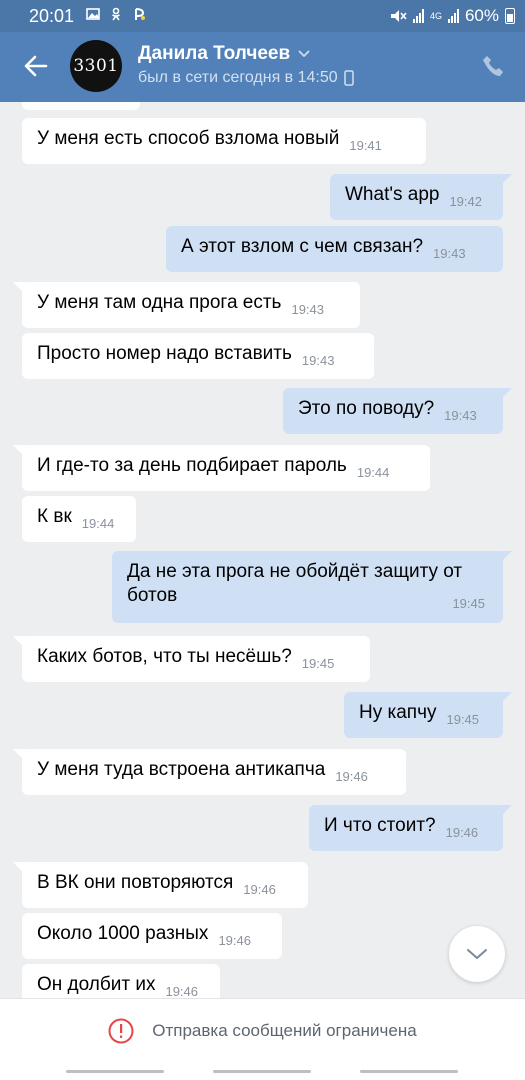 The width and height of the screenshot is (525, 1080). Describe the element at coordinates (115, 1071) in the screenshot. I see `nav-recents` at that location.